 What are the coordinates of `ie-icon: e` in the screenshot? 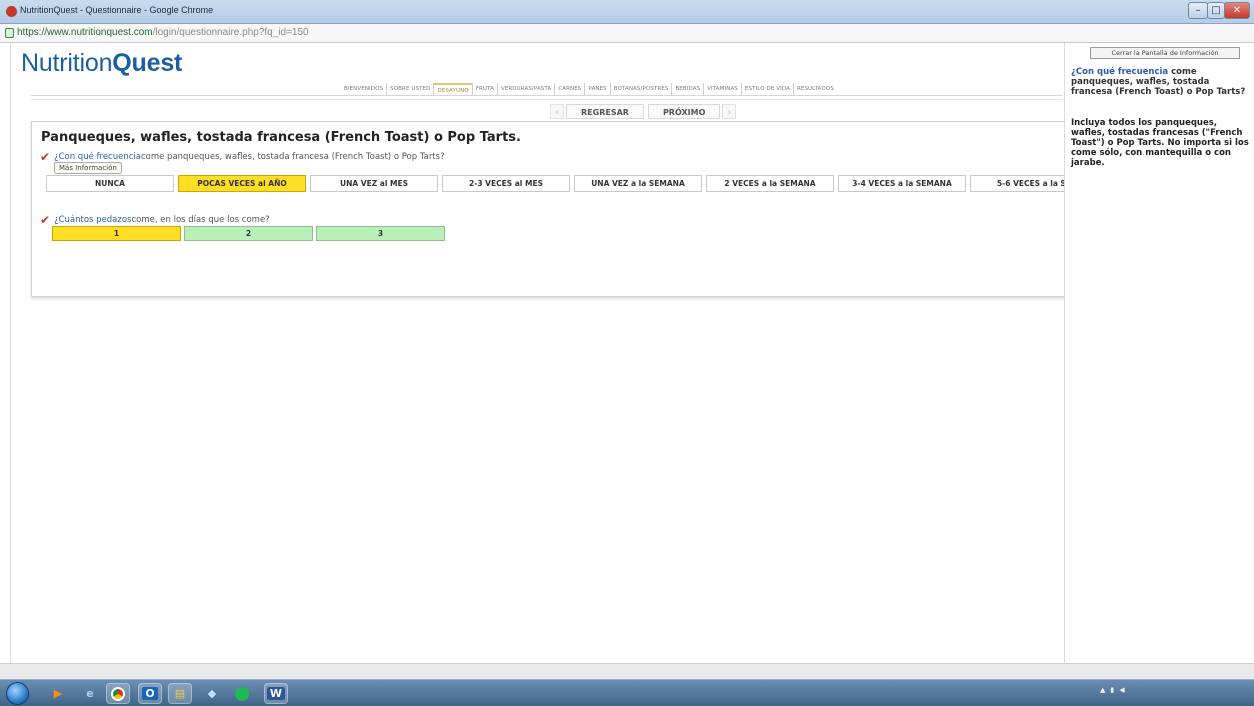 It's located at (90, 693).